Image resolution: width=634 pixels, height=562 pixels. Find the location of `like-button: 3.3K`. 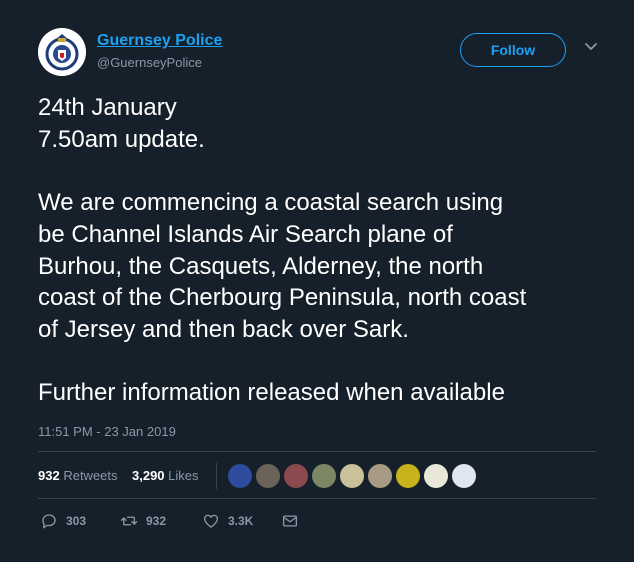

like-button: 3.3K is located at coordinates (227, 521).